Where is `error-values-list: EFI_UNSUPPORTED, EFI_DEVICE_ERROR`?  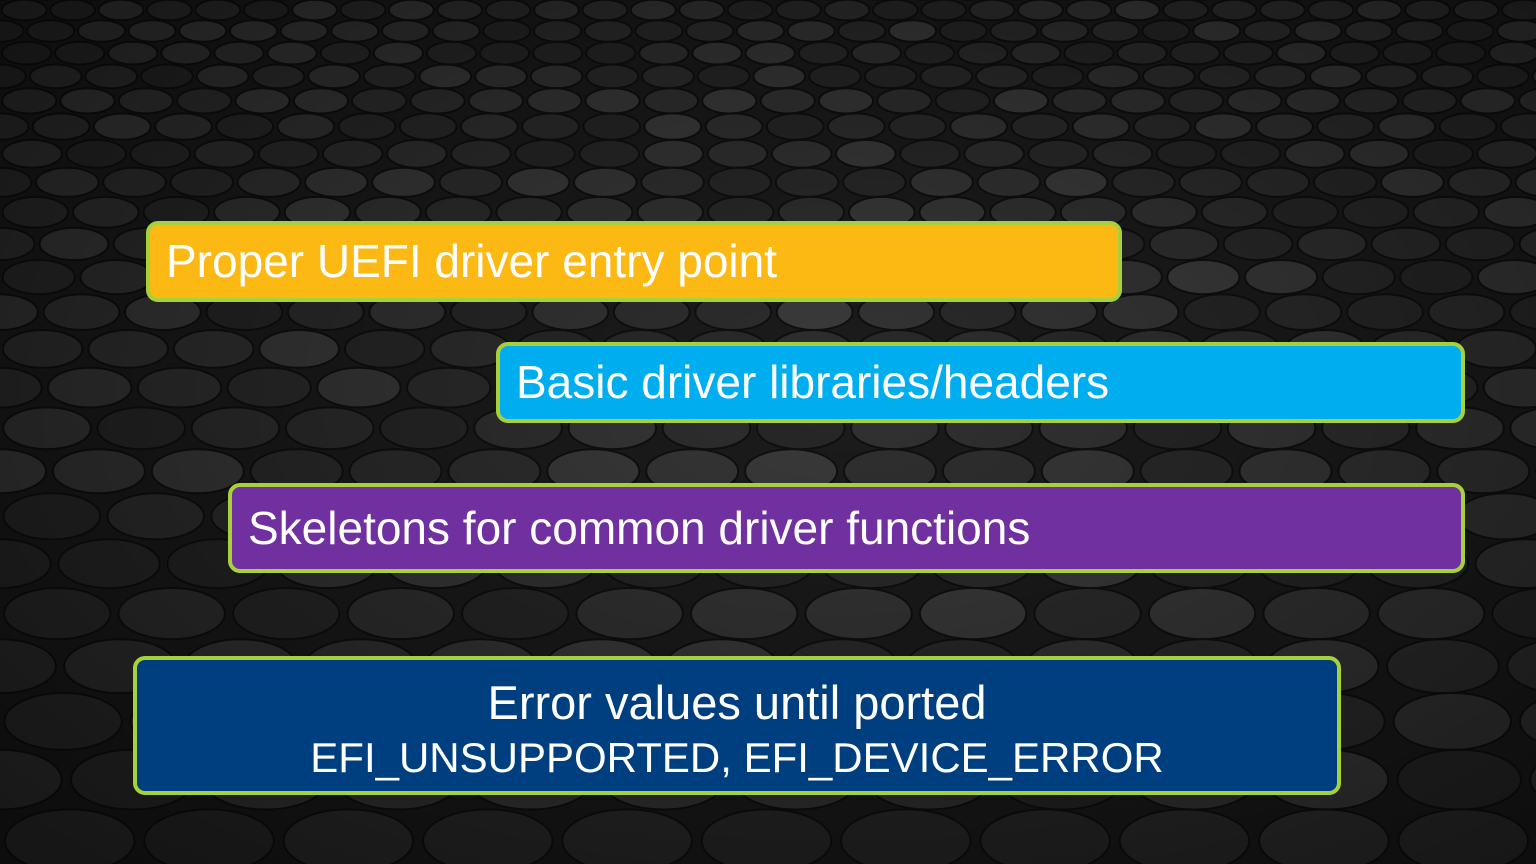 error-values-list: EFI_UNSUPPORTED, EFI_DEVICE_ERROR is located at coordinates (737, 757).